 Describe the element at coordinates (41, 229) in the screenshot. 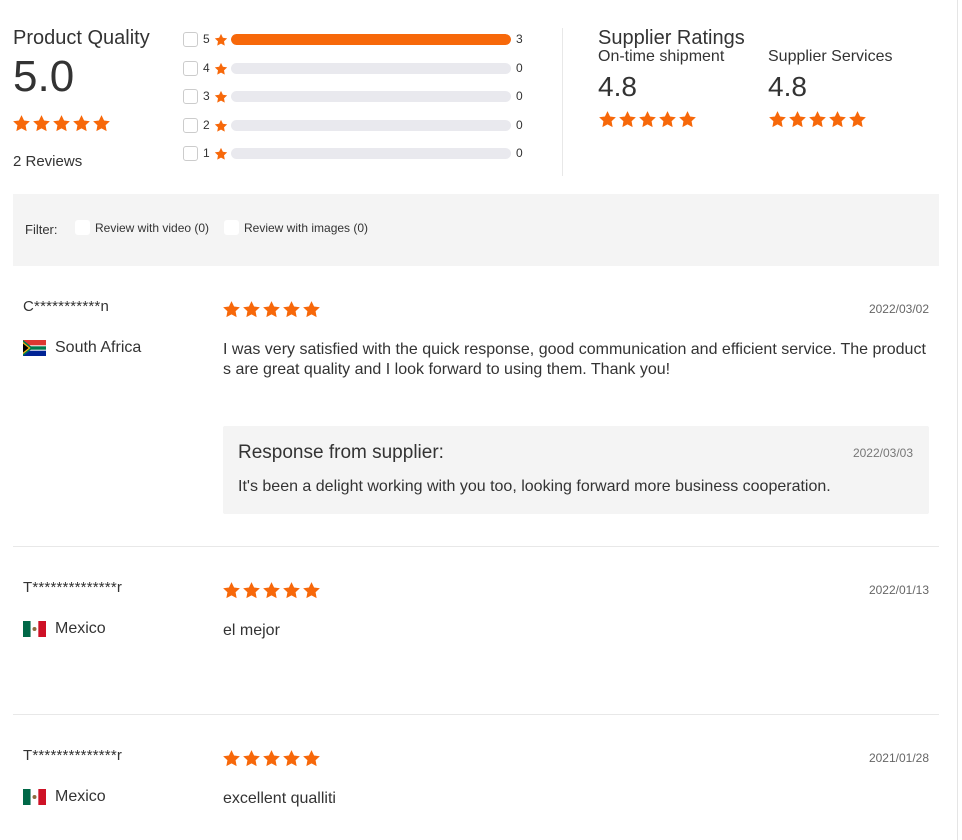

I see `filter-label: Filter:` at that location.